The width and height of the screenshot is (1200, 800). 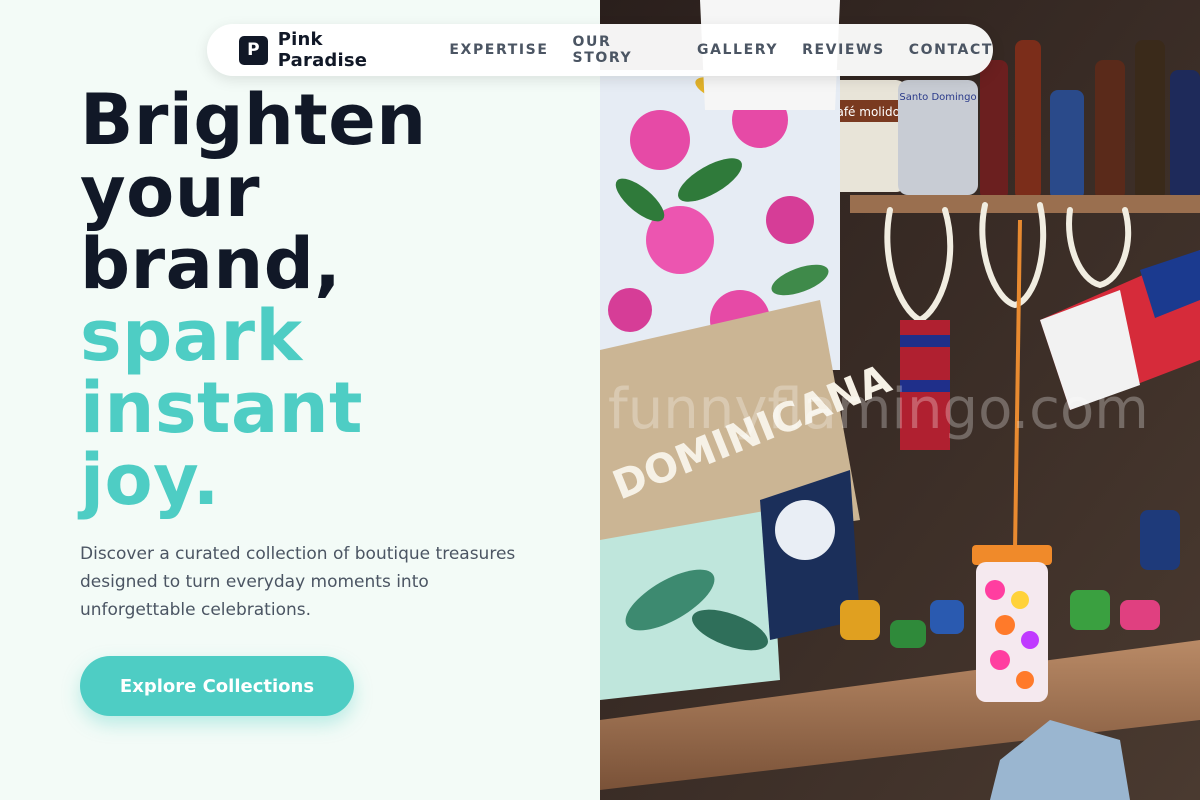 I want to click on brand: P Pink Paradise, so click(x=328, y=50).